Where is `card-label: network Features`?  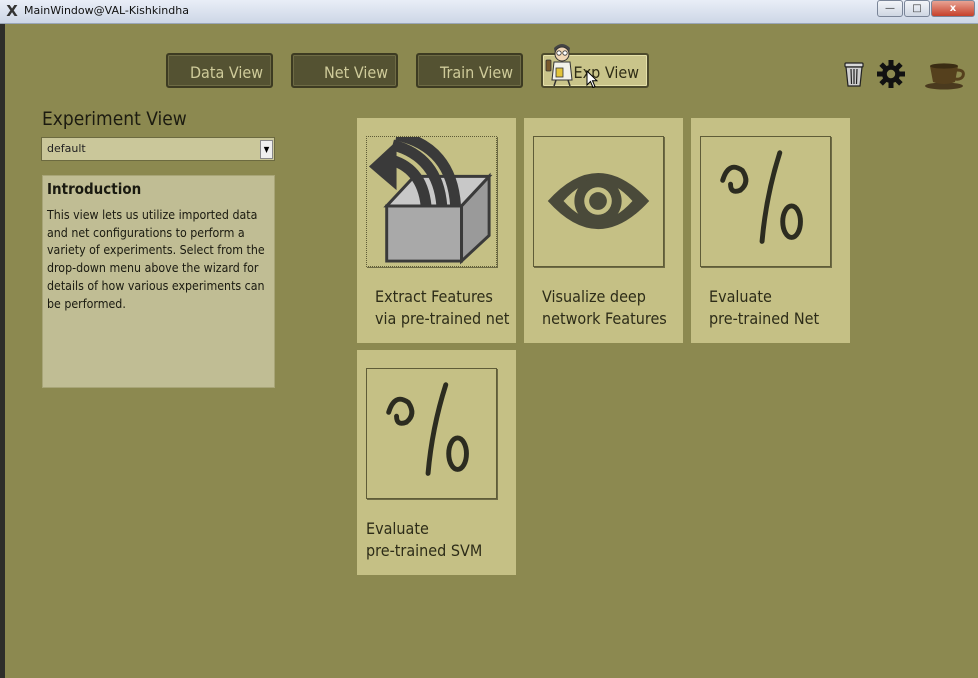 card-label: network Features is located at coordinates (604, 318).